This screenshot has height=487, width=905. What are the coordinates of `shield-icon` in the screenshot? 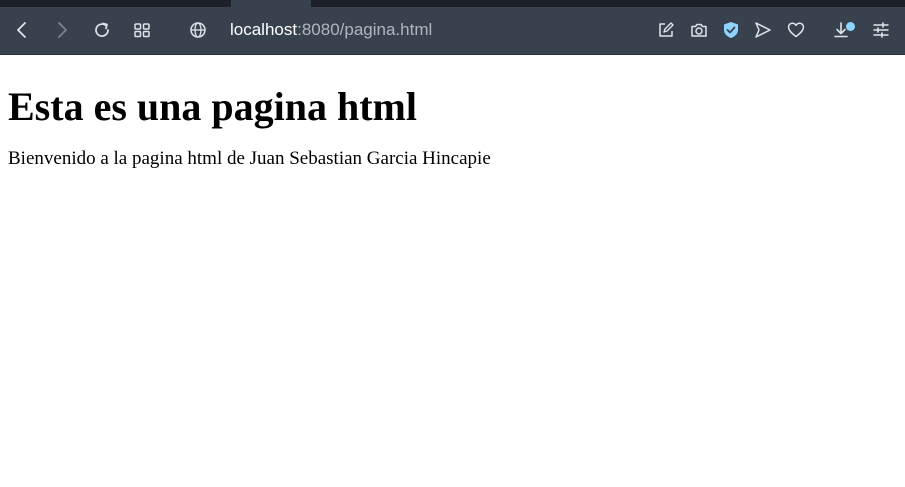 It's located at (731, 30).